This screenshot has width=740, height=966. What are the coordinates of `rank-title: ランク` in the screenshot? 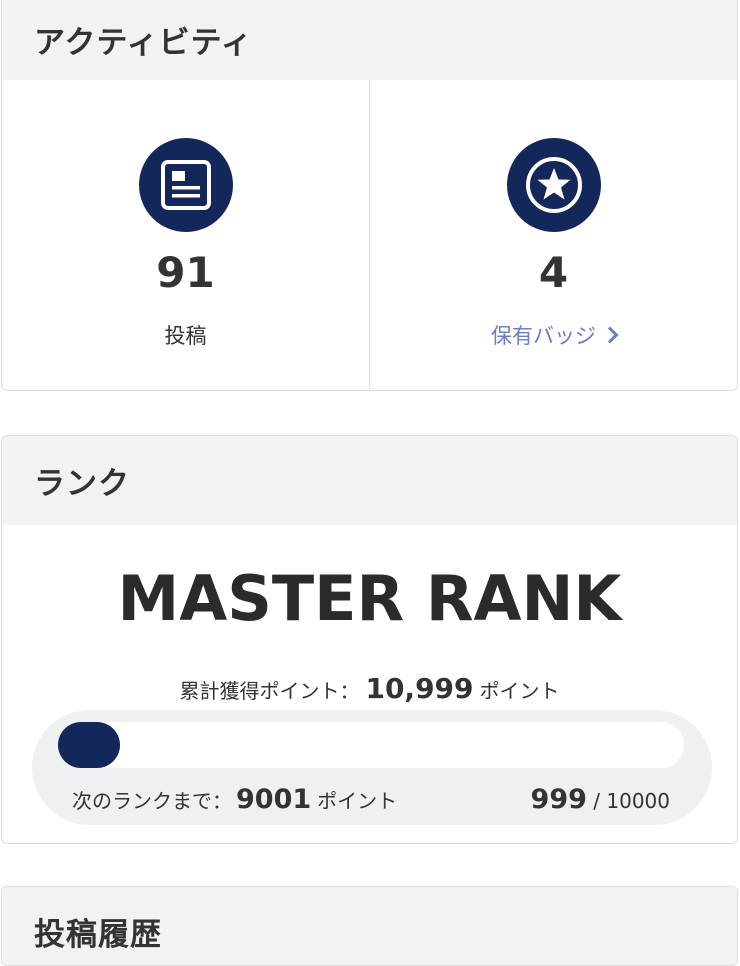 It's located at (82, 484).